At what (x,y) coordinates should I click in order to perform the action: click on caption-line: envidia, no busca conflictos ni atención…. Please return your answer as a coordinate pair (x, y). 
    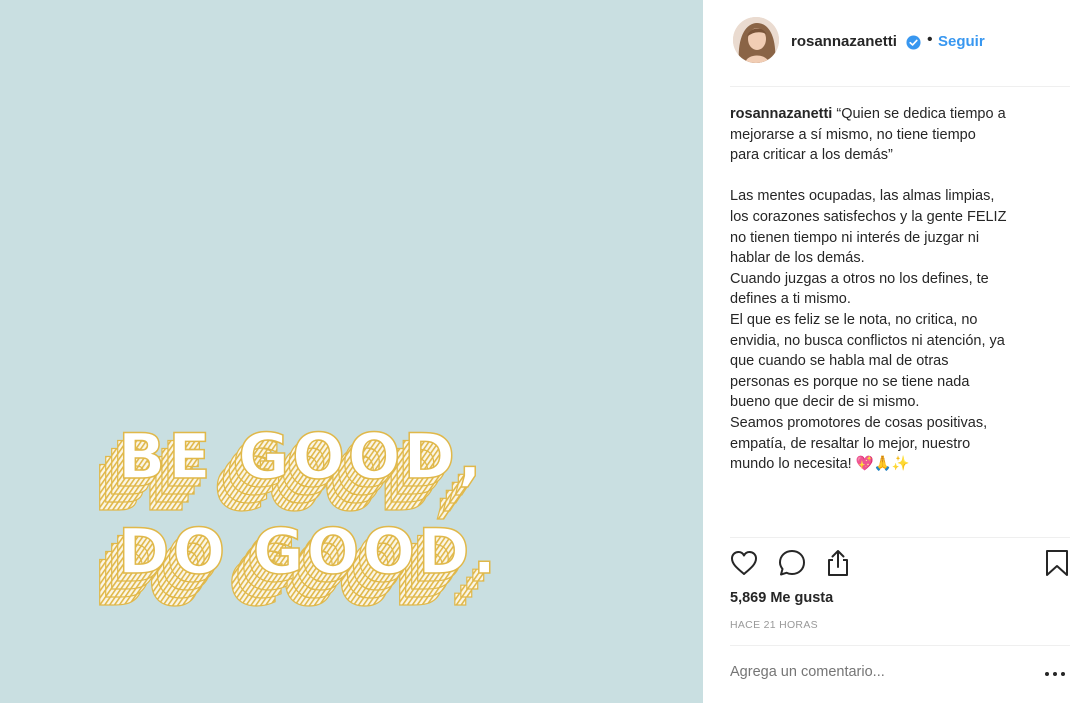
    Looking at the image, I should click on (867, 340).